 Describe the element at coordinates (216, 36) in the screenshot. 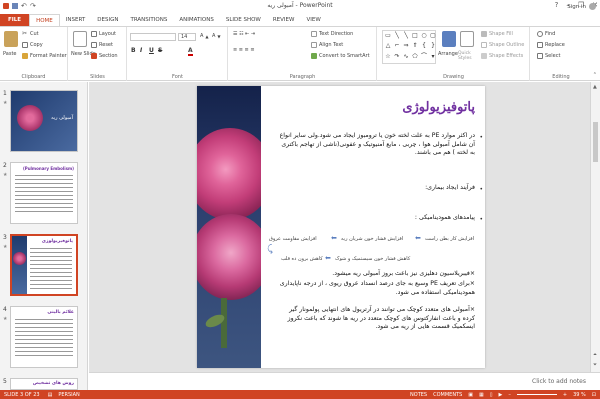

I see `shrink-font-icon: A ▼` at that location.